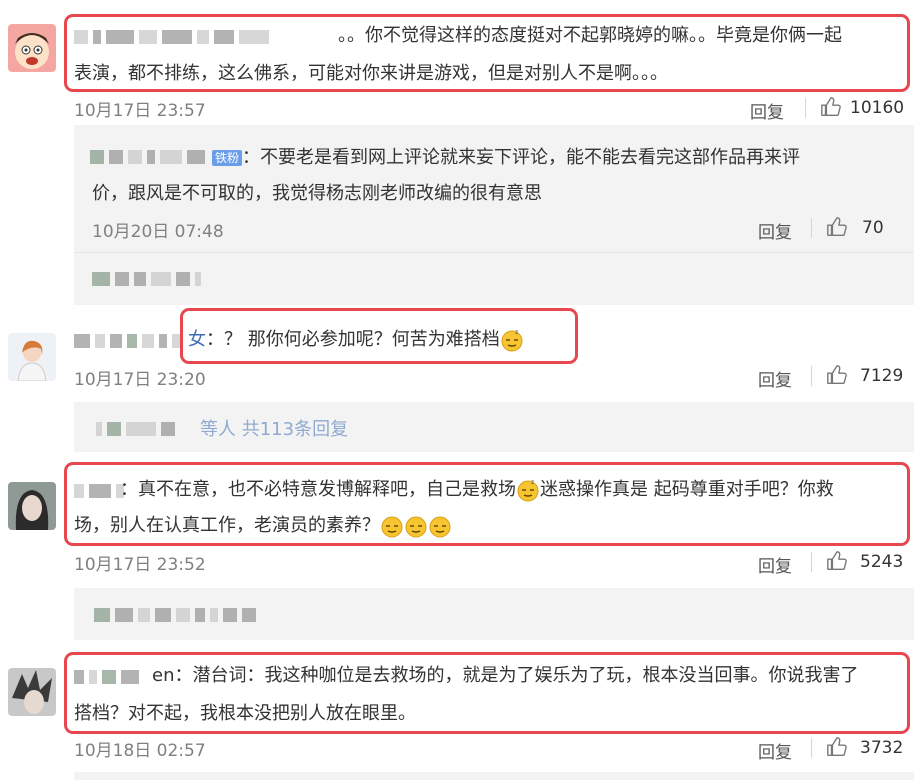 The height and width of the screenshot is (780, 914). What do you see at coordinates (877, 108) in the screenshot?
I see `like-count: 10160` at bounding box center [877, 108].